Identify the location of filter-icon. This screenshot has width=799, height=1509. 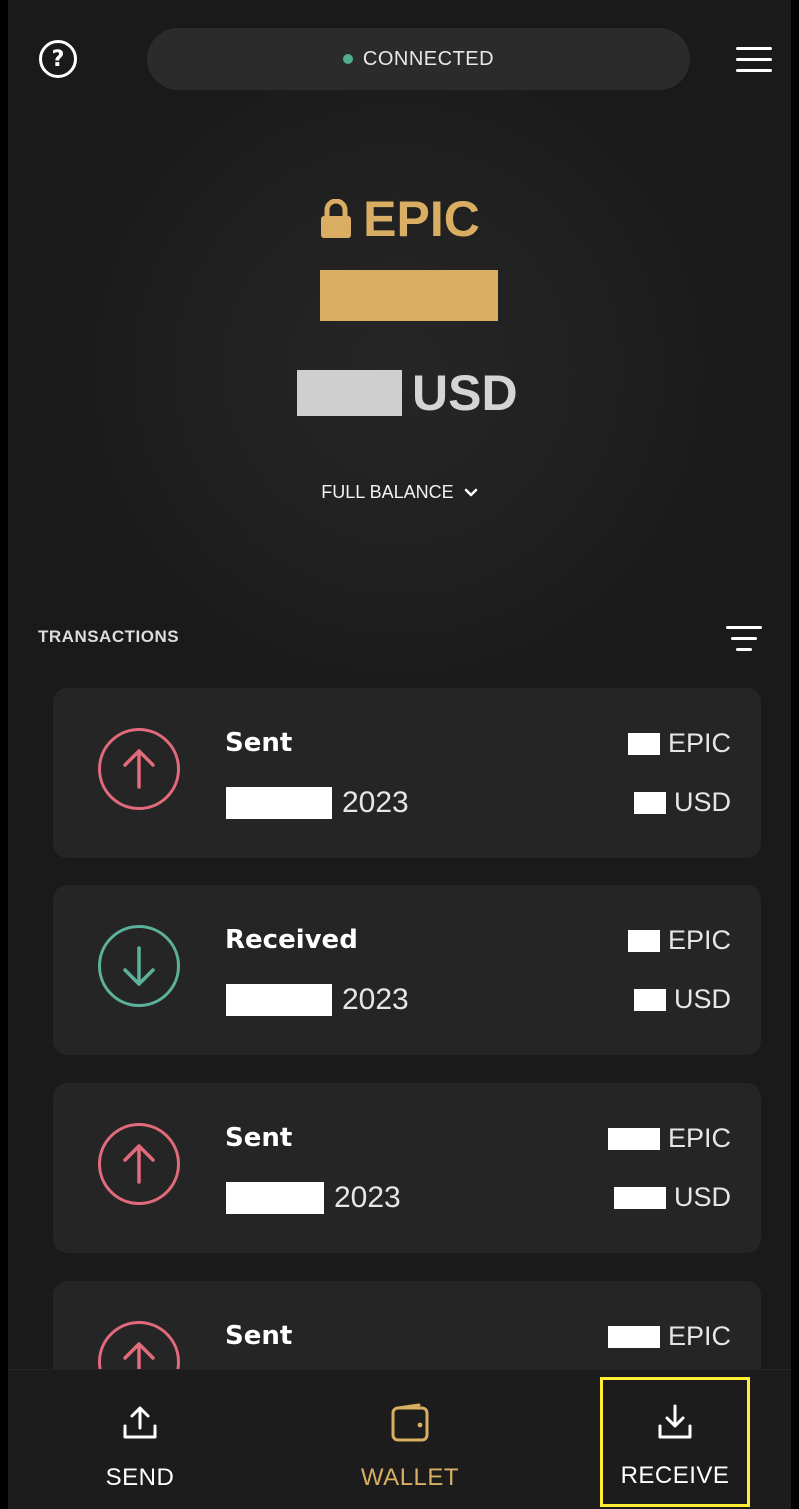
(744, 627).